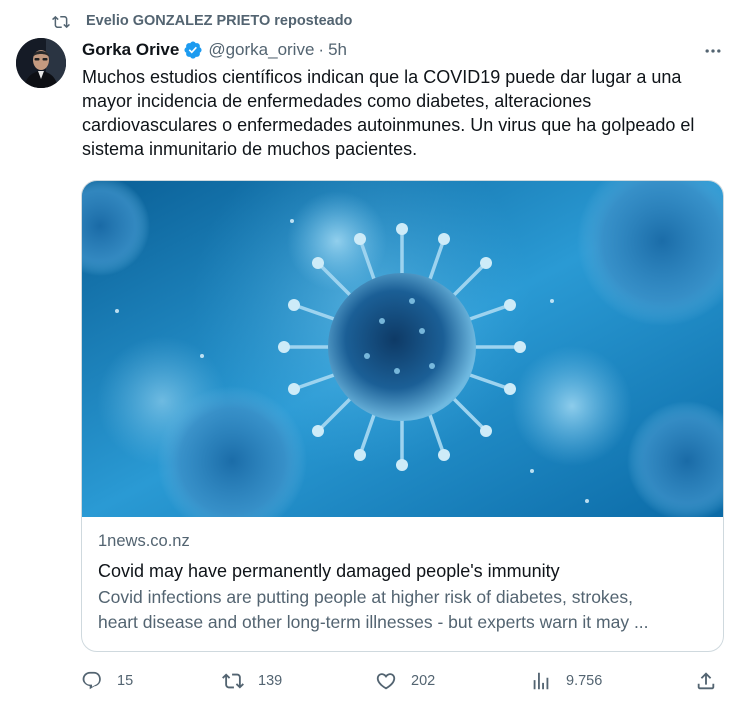 This screenshot has height=704, width=740. I want to click on tweet-header: Gorka Orive @gorka_orive · 5h, so click(214, 50).